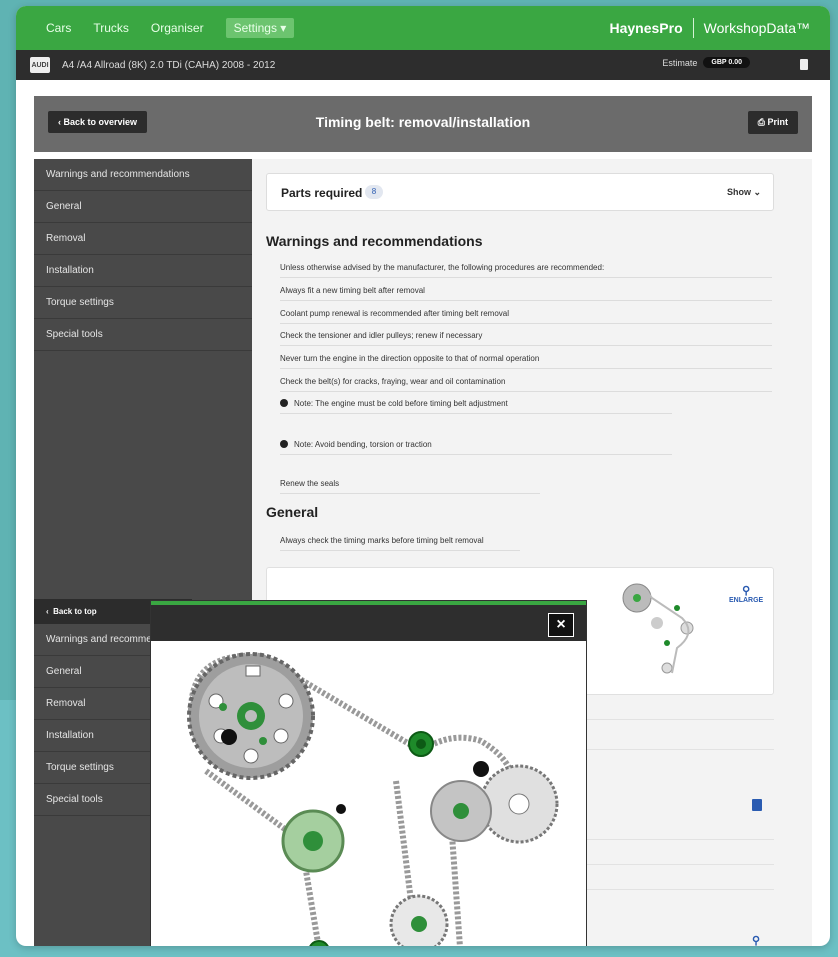 The image size is (838, 957). Describe the element at coordinates (143, 303) in the screenshot. I see `sidebar-item-torque-settings: Torque settings` at that location.